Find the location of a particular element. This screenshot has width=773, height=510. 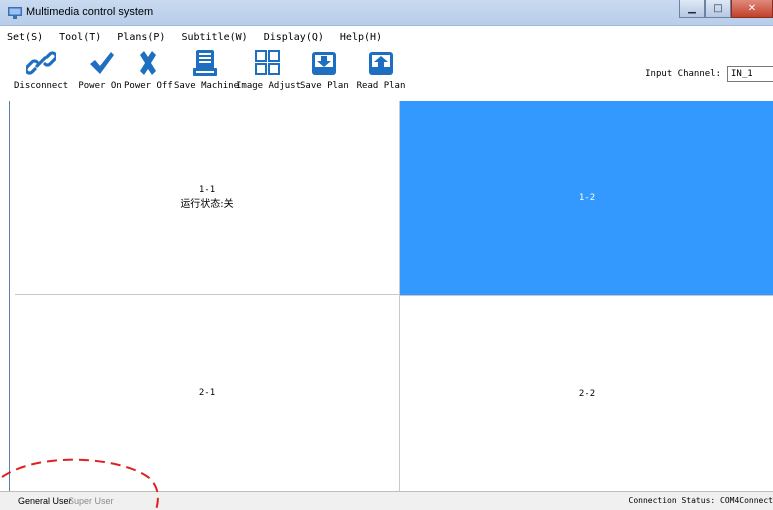

read-plan-label: Read Plan is located at coordinates (381, 86).